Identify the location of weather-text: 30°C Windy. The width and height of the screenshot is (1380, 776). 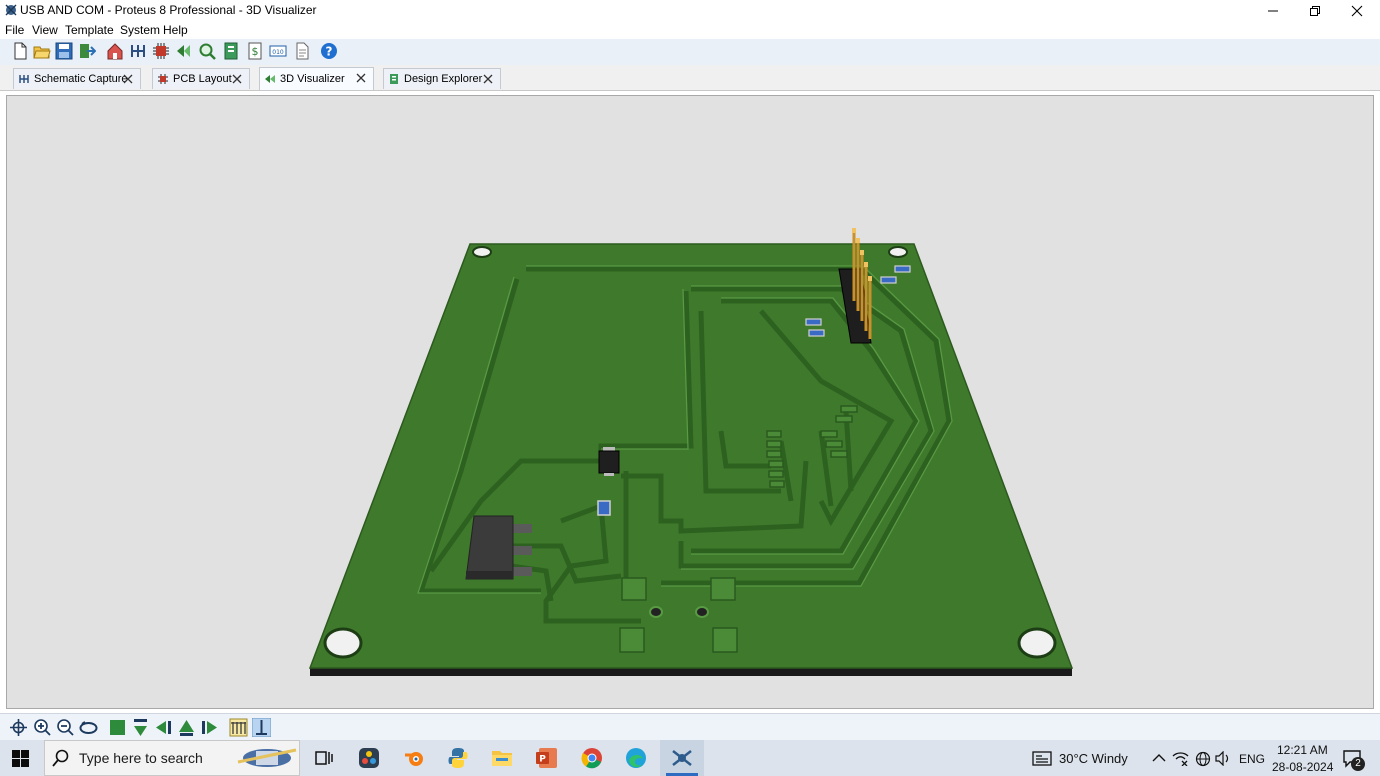
(1093, 758).